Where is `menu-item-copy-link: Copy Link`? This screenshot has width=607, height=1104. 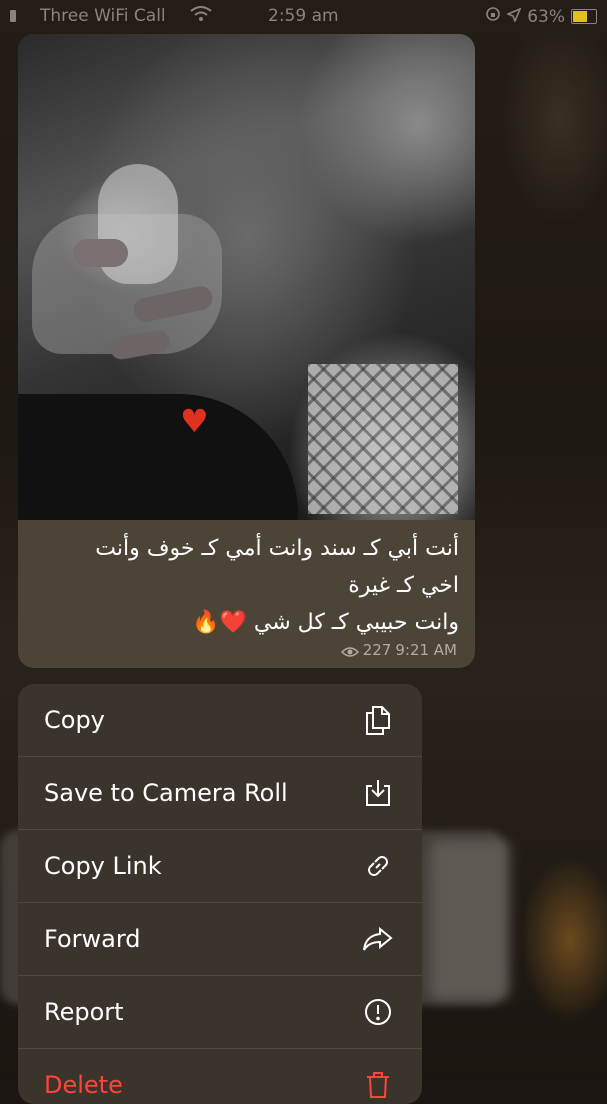 menu-item-copy-link: Copy Link is located at coordinates (220, 866).